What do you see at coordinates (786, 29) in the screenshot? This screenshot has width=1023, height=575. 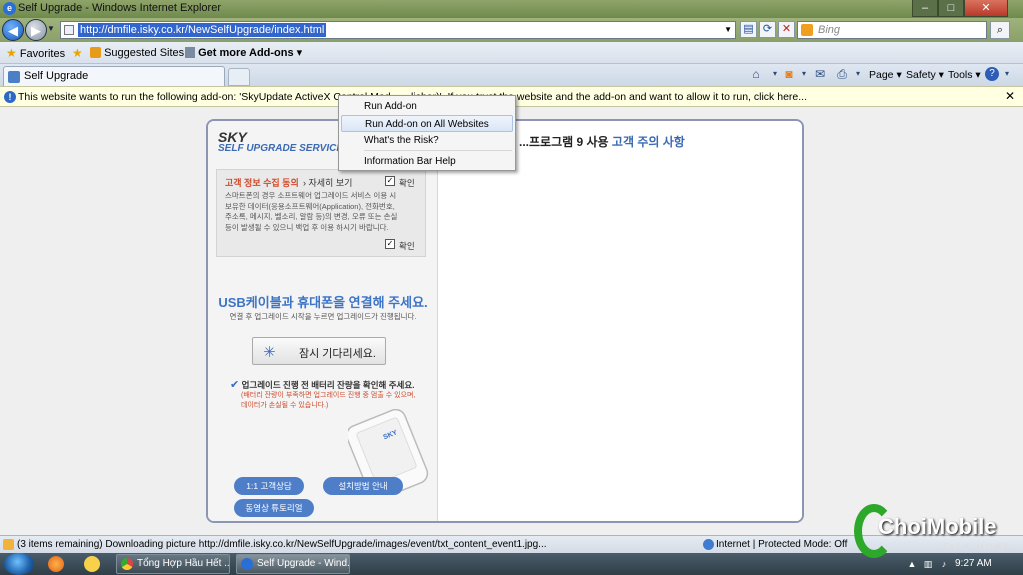 I see `stop-icon: ✕` at bounding box center [786, 29].